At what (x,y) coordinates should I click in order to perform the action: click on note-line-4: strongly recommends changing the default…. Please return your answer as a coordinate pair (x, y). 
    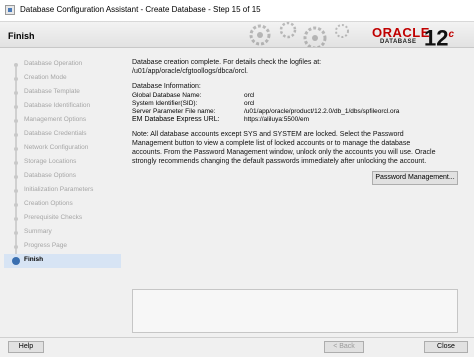
    Looking at the image, I should click on (279, 161).